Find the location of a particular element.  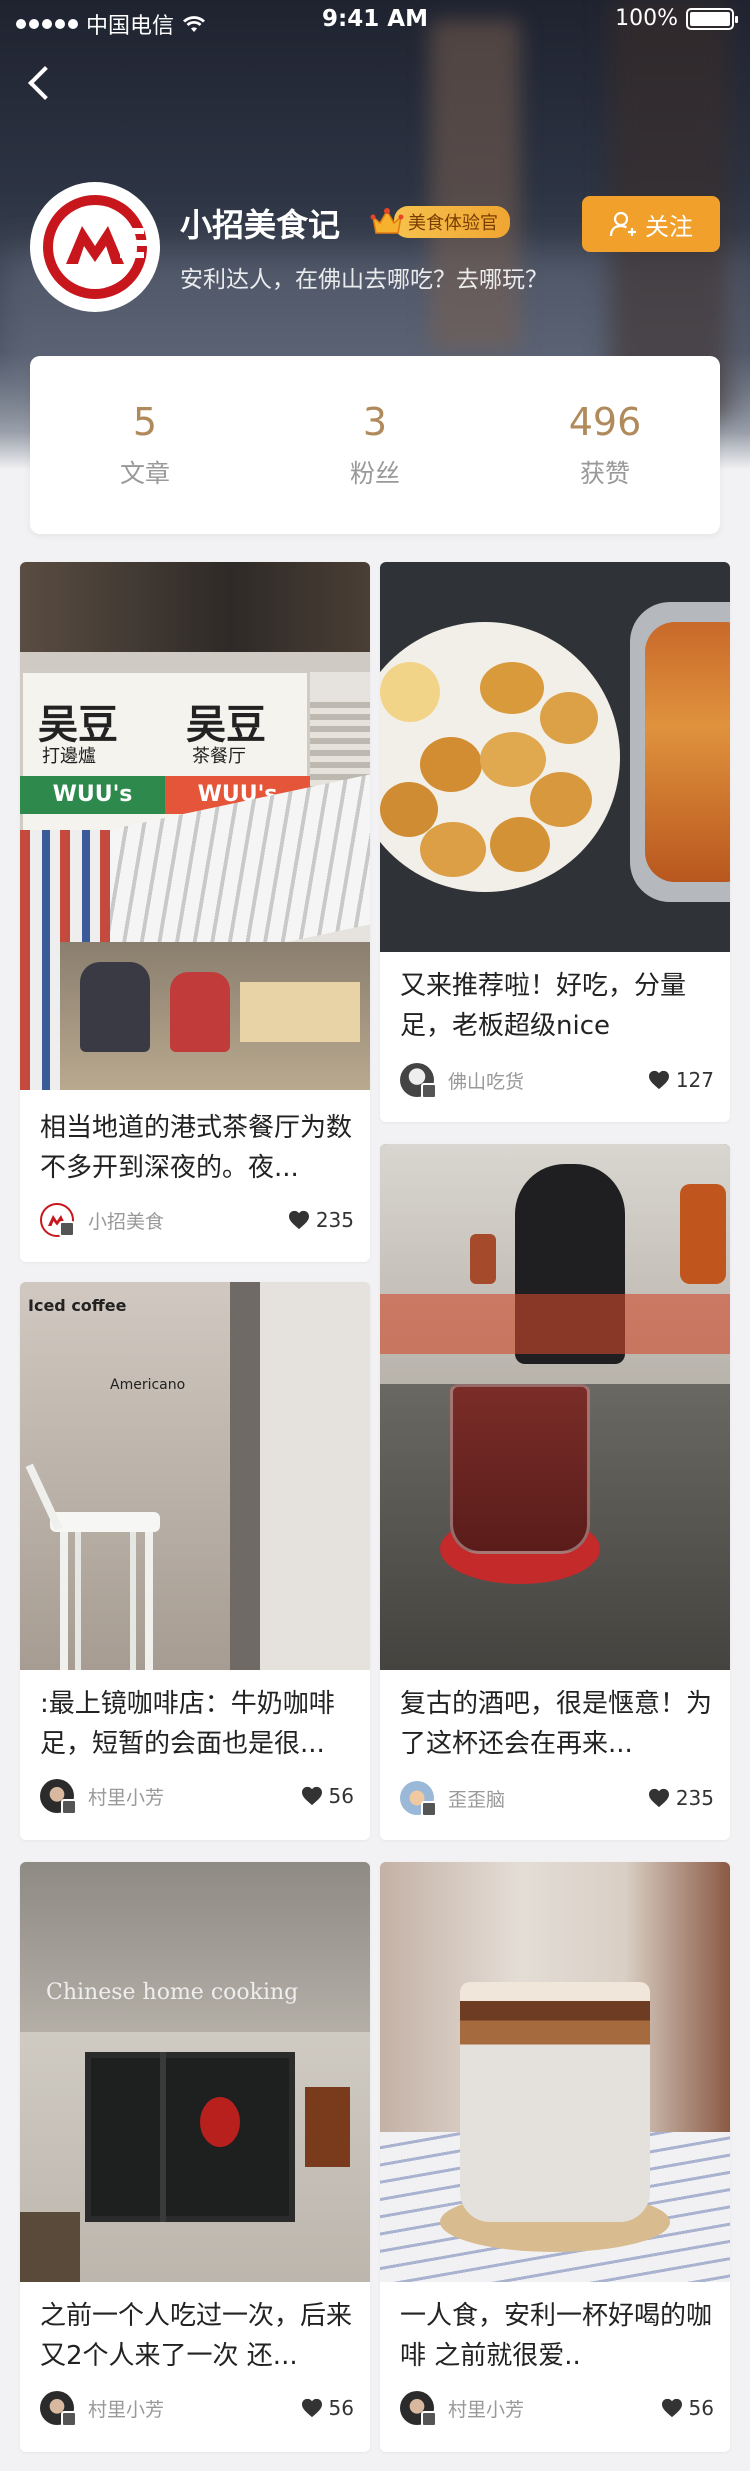

feed-card: 复古的酒吧，很是惬意！为了这杯还会在再来... 歪歪脑 235 is located at coordinates (555, 1492).